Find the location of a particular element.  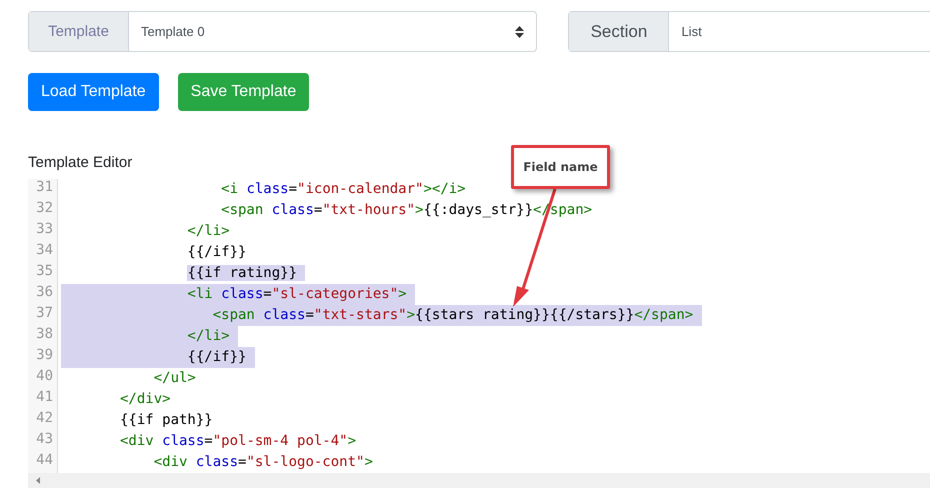

line-number: 34 is located at coordinates (44, 251).